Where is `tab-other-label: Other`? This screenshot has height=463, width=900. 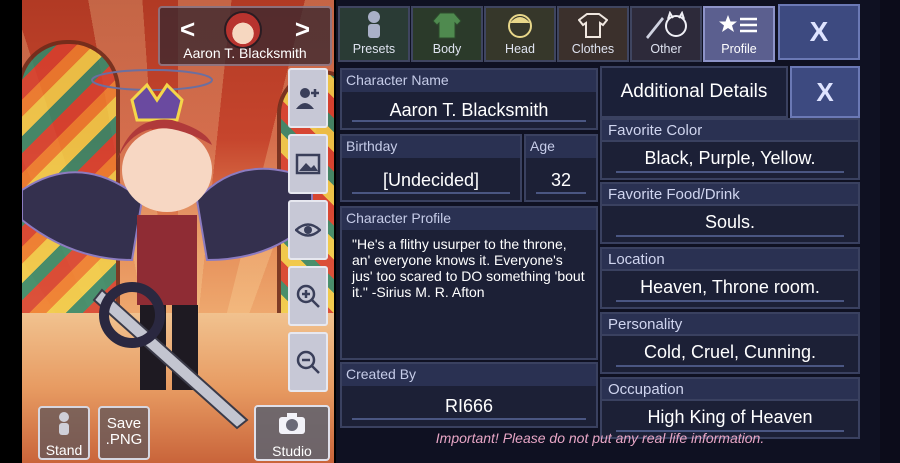
tab-other-label: Other is located at coordinates (666, 49).